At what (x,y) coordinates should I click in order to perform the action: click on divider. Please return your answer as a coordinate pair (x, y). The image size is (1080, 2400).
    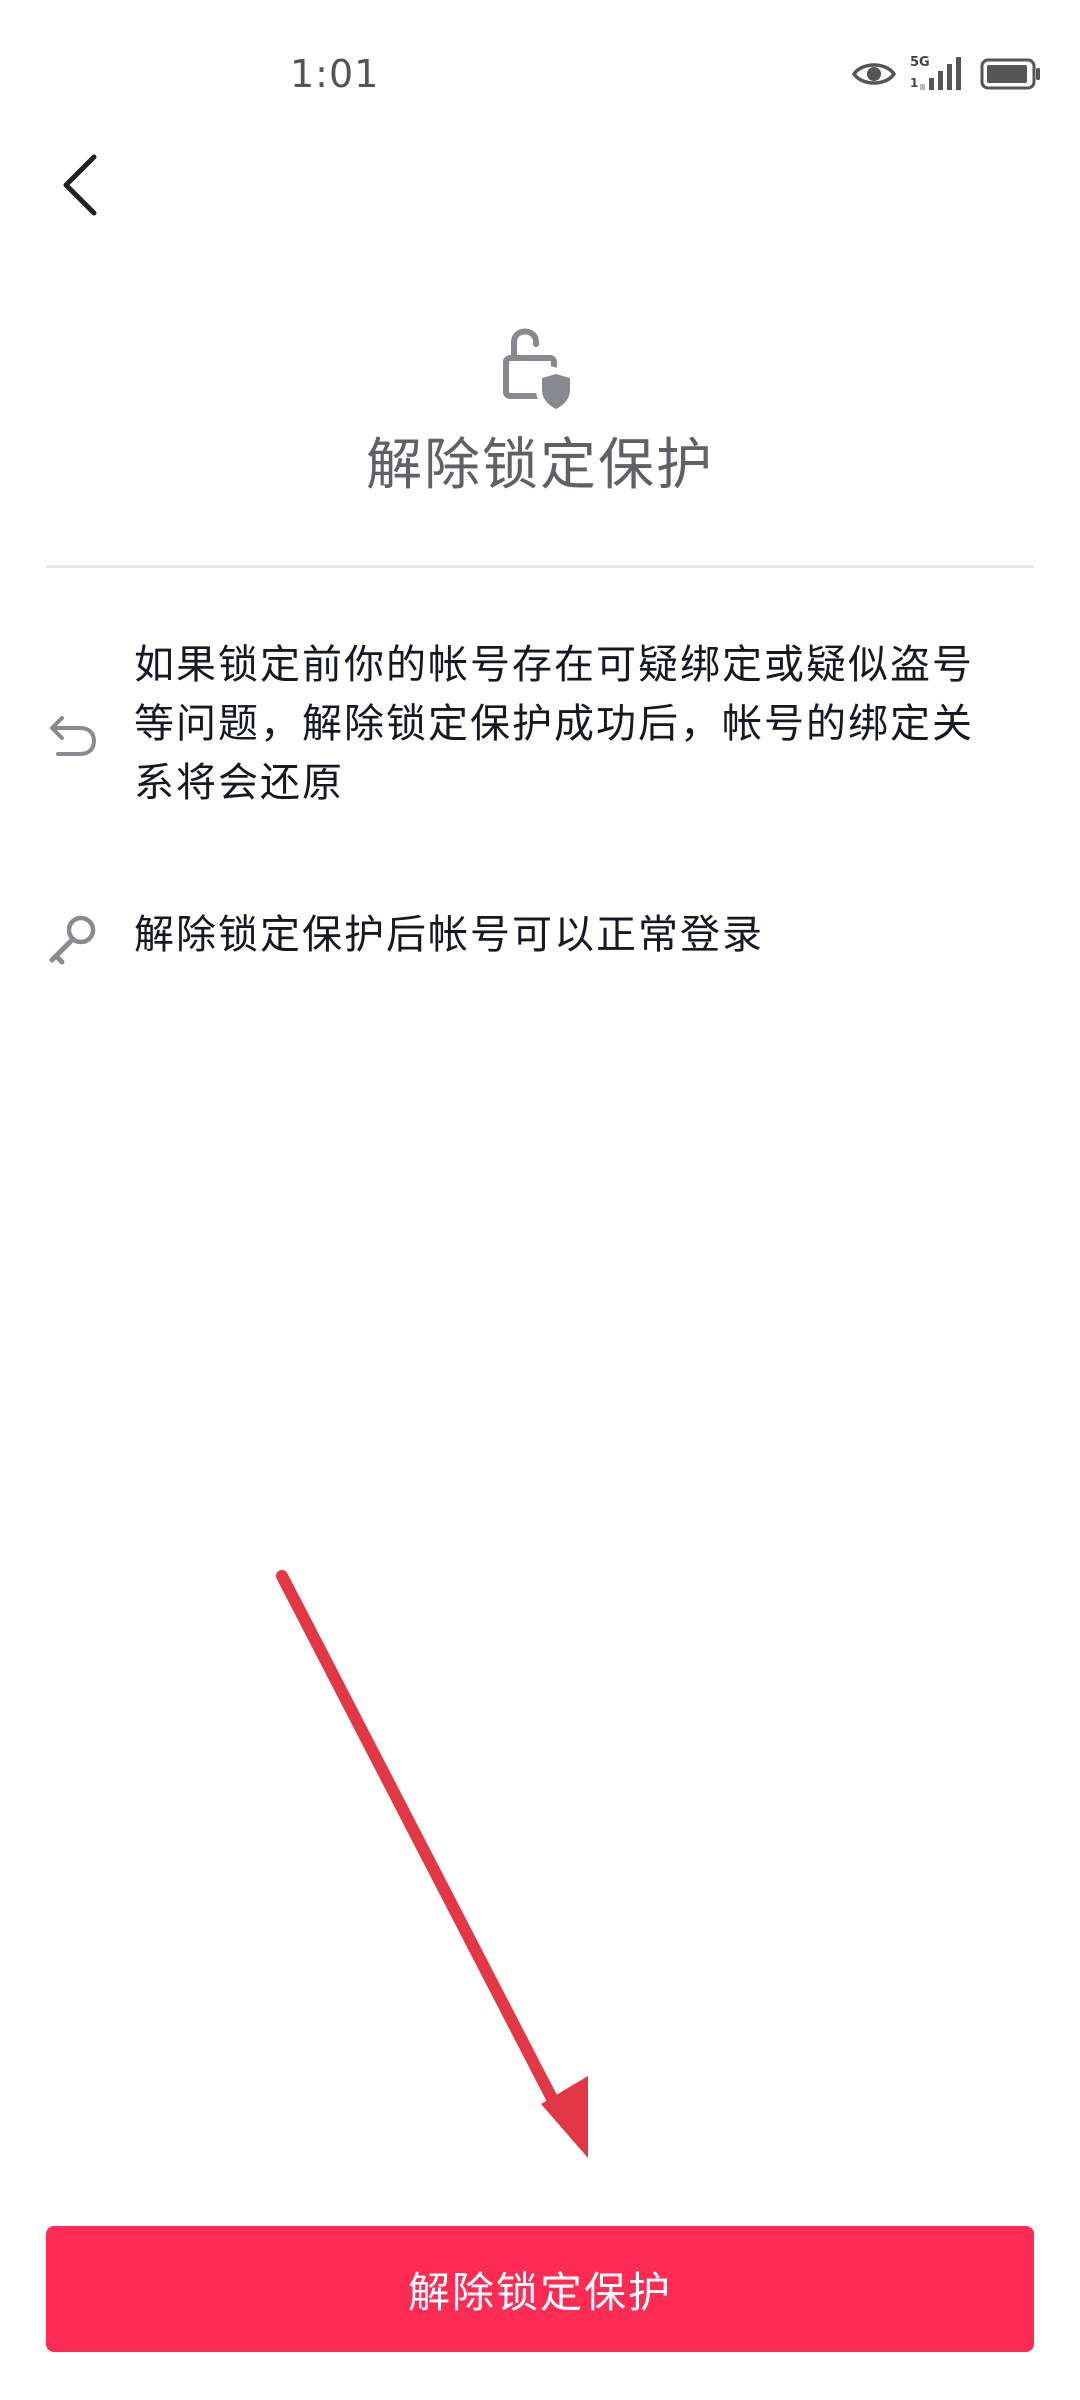
    Looking at the image, I should click on (540, 566).